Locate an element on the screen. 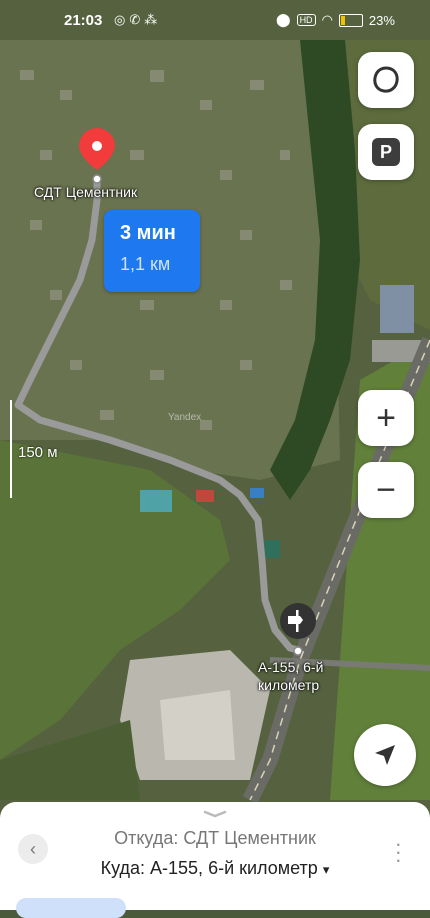 The width and height of the screenshot is (430, 918). system-icons: ⬤ HD ◠ 23% is located at coordinates (335, 20).